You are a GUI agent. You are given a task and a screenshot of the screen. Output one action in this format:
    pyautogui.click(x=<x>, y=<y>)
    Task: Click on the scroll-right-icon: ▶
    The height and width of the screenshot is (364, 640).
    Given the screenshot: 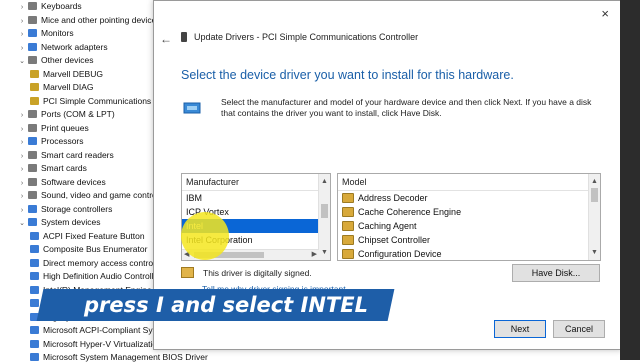 What is the action you would take?
    pyautogui.click(x=314, y=255)
    